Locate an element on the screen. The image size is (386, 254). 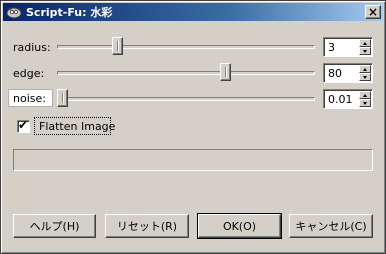
ok-button-label: OK(O) is located at coordinates (239, 226).